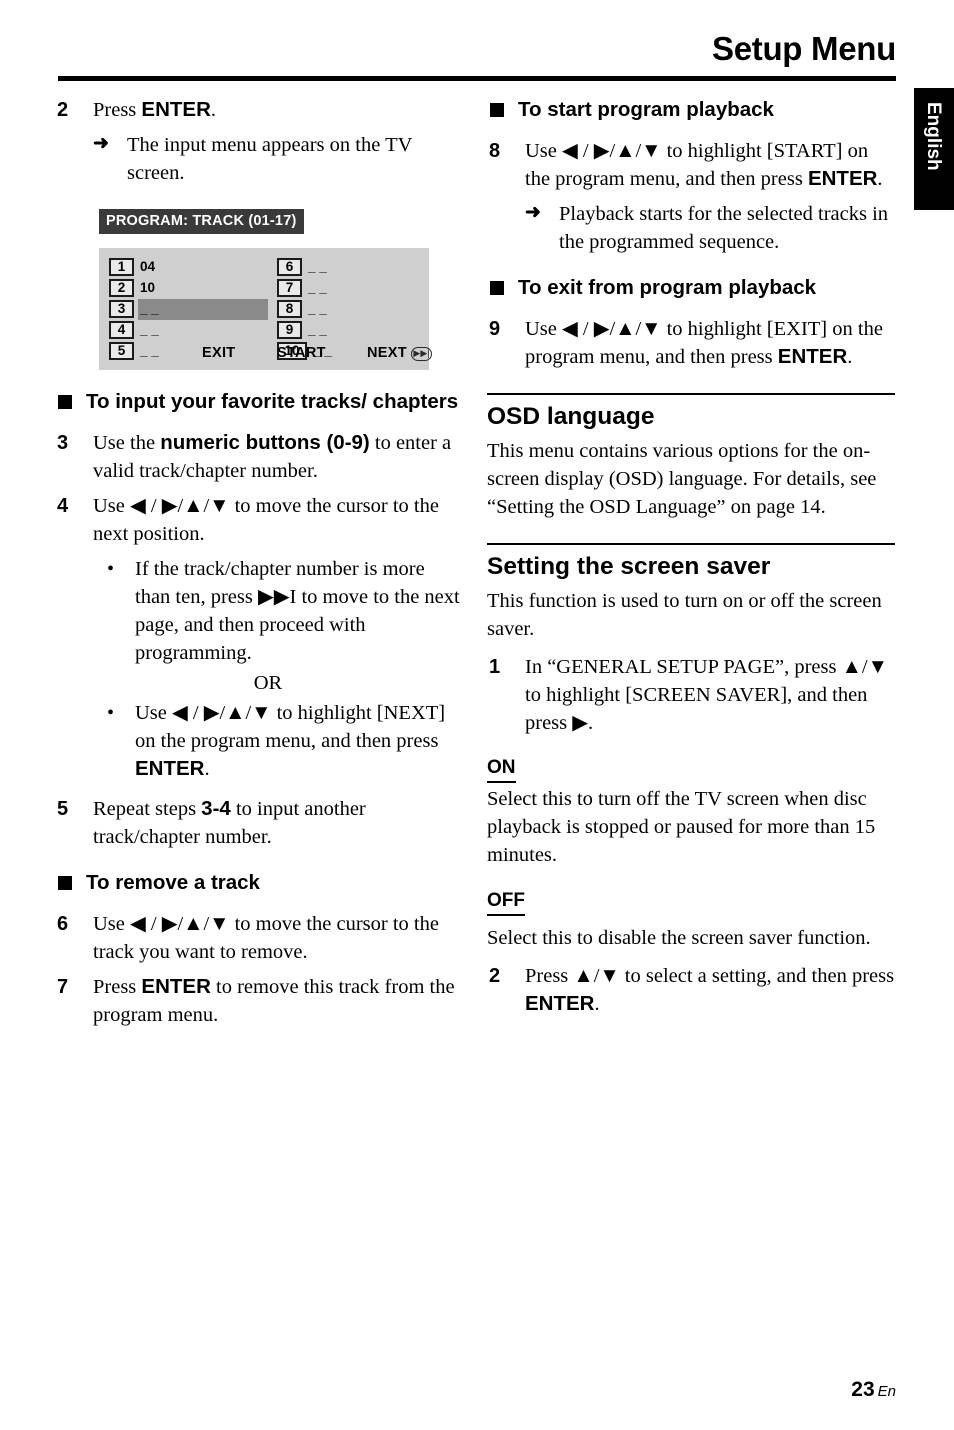  Describe the element at coordinates (265, 355) in the screenshot. I see `program-menu-footer: EXIT START NEXT ▶▶|` at that location.